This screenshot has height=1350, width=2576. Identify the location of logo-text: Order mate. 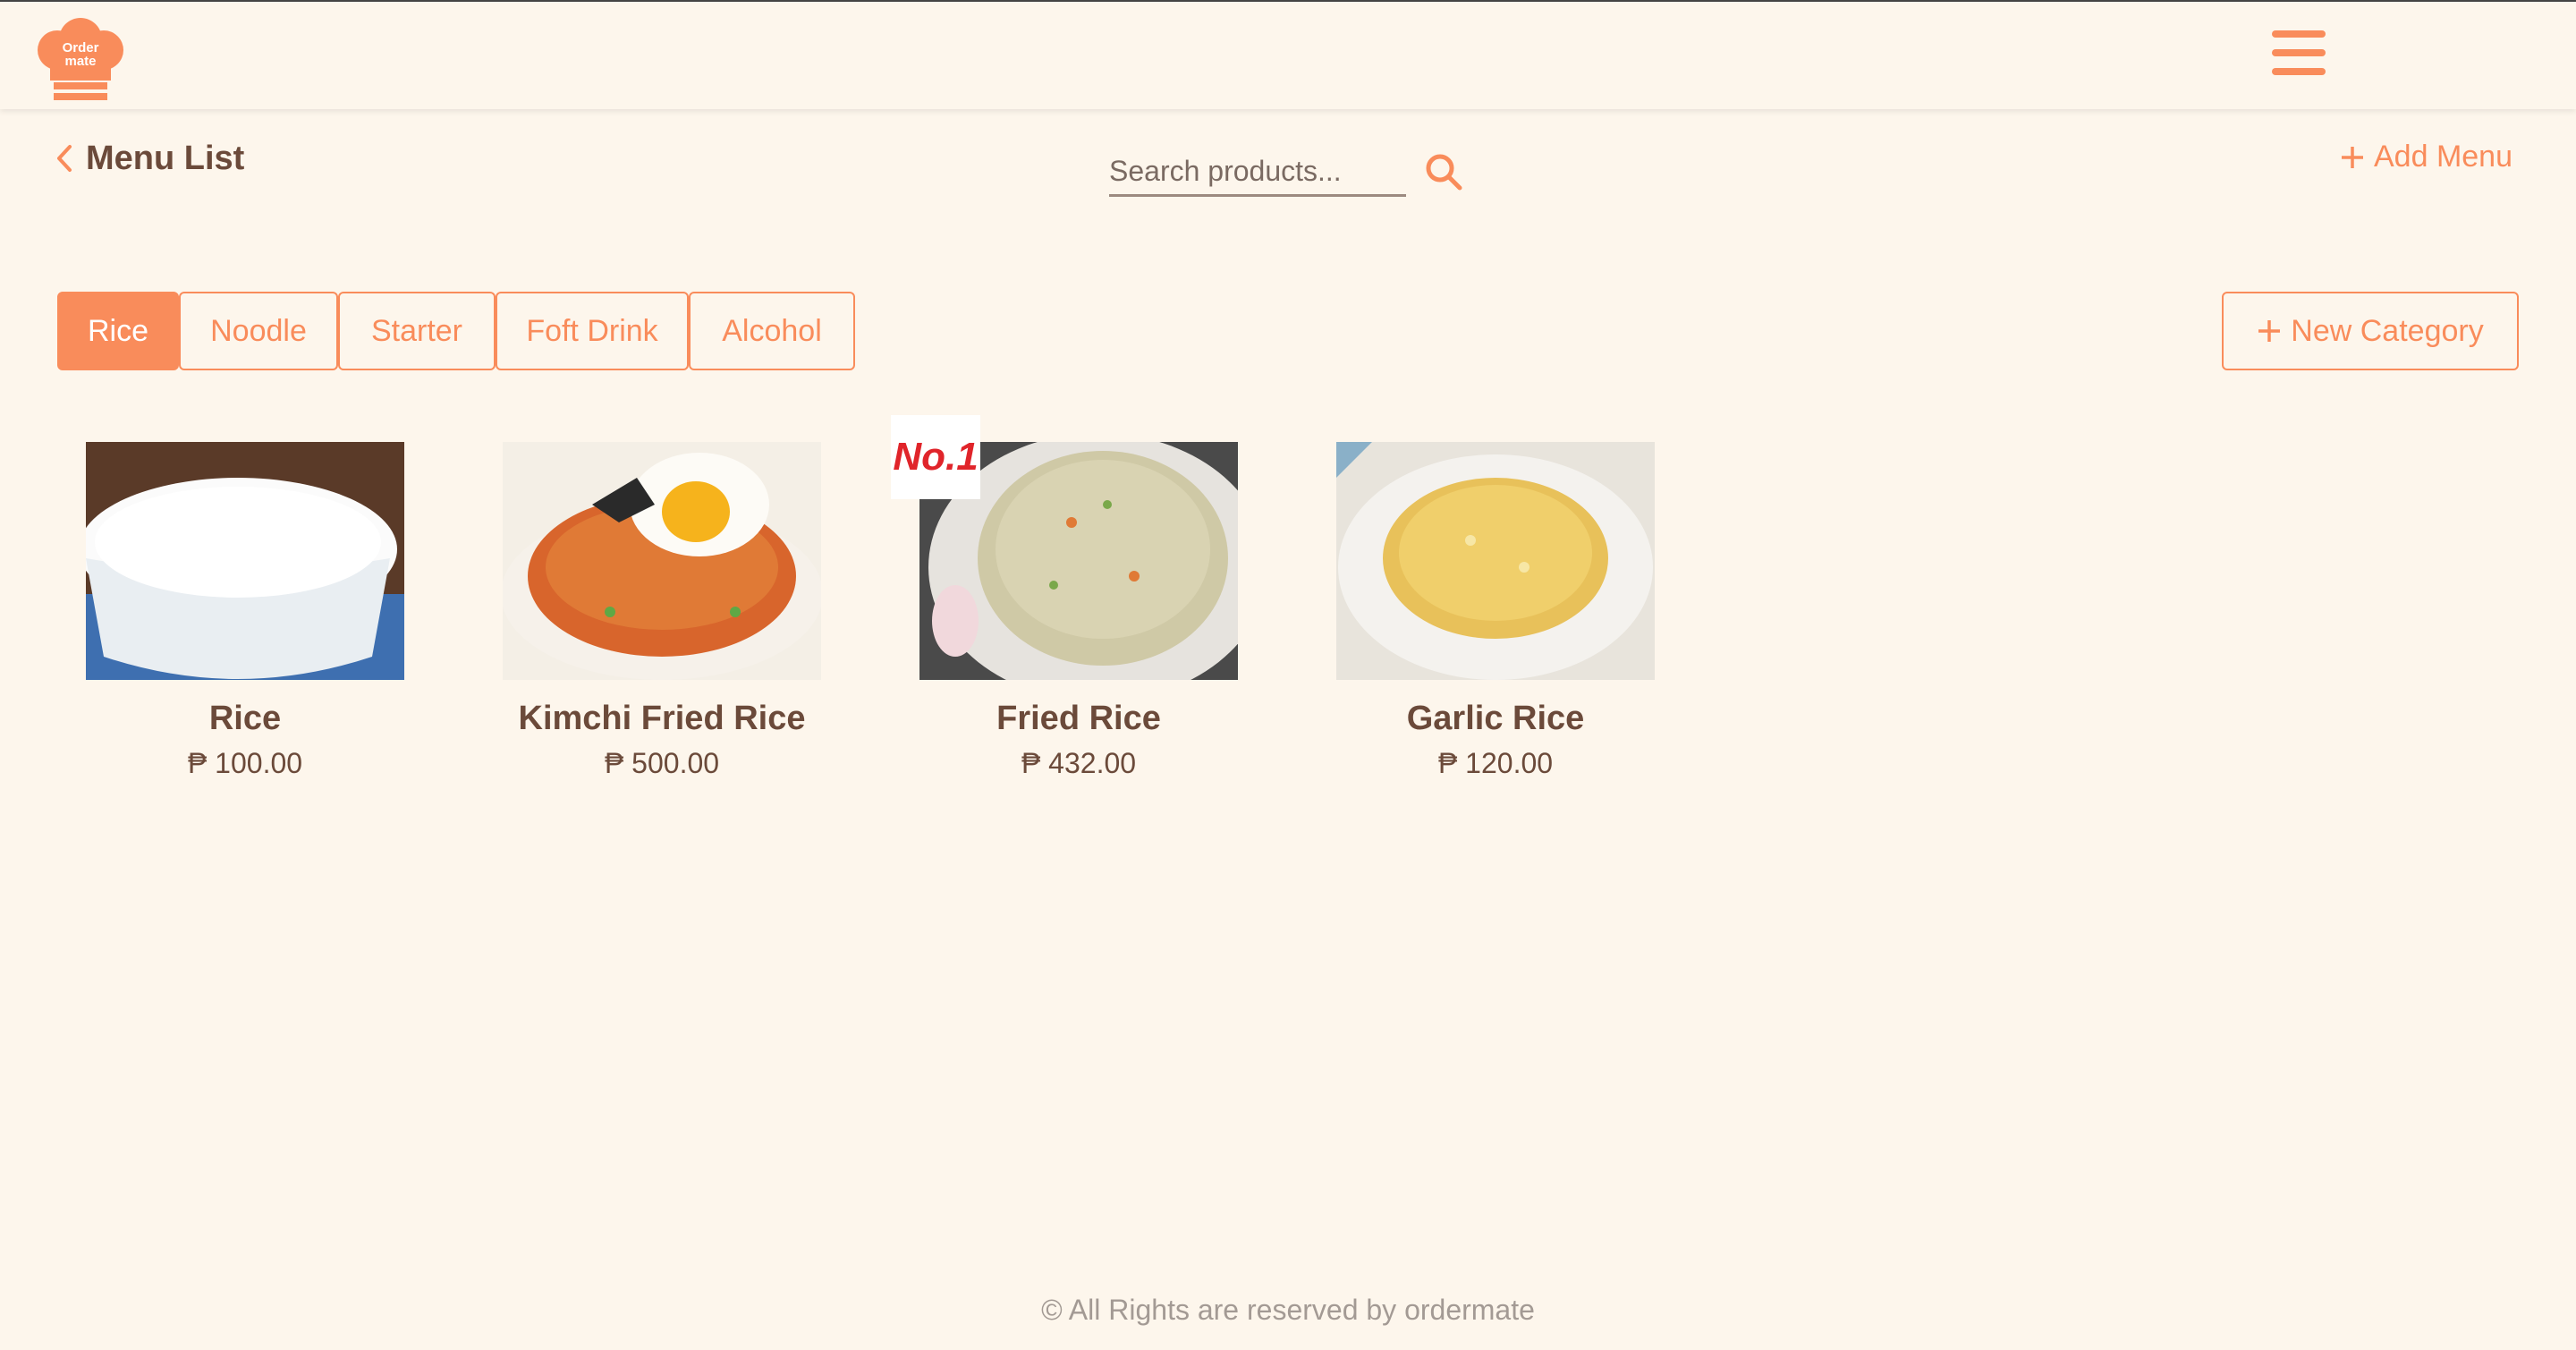
(80, 54).